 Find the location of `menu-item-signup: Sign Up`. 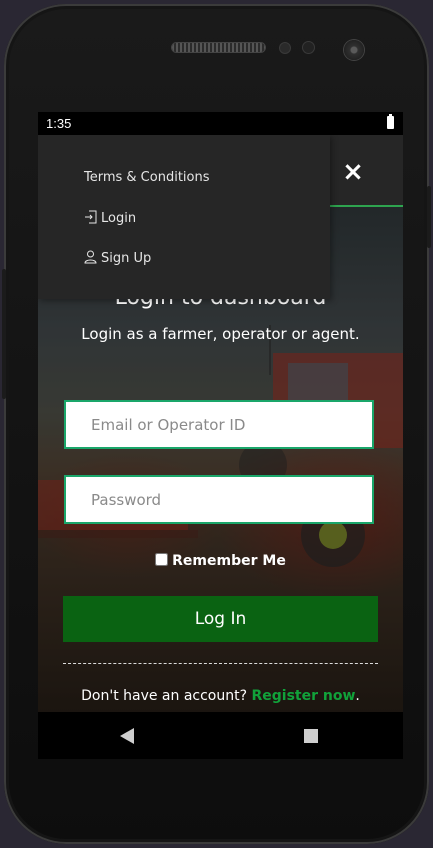

menu-item-signup: Sign Up is located at coordinates (117, 258).